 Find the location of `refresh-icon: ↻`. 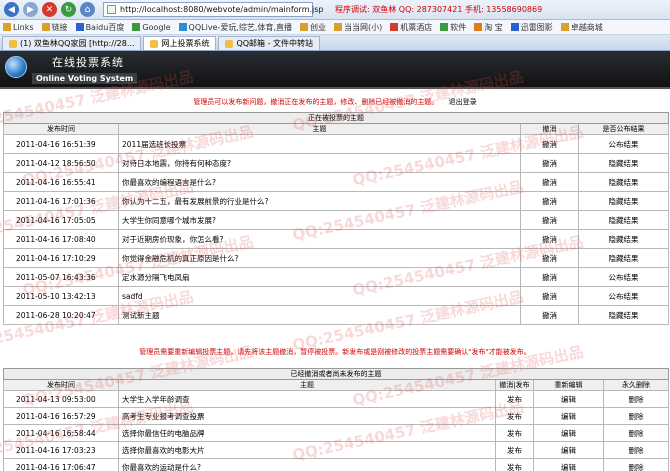

refresh-icon: ↻ is located at coordinates (68, 9).